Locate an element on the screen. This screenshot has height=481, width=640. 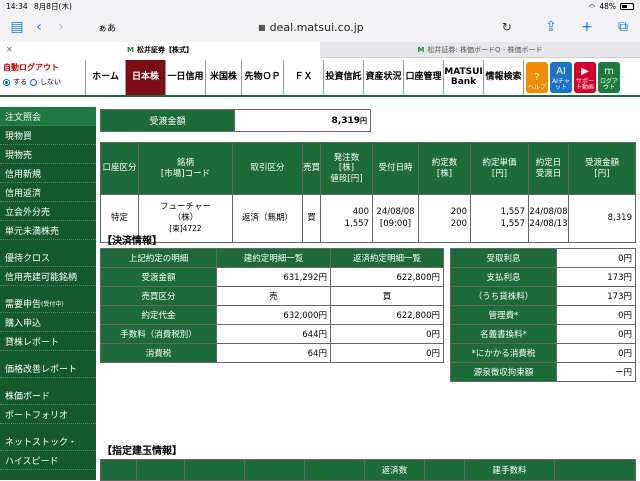
nav-day-margin: 一日信用 is located at coordinates (186, 77).